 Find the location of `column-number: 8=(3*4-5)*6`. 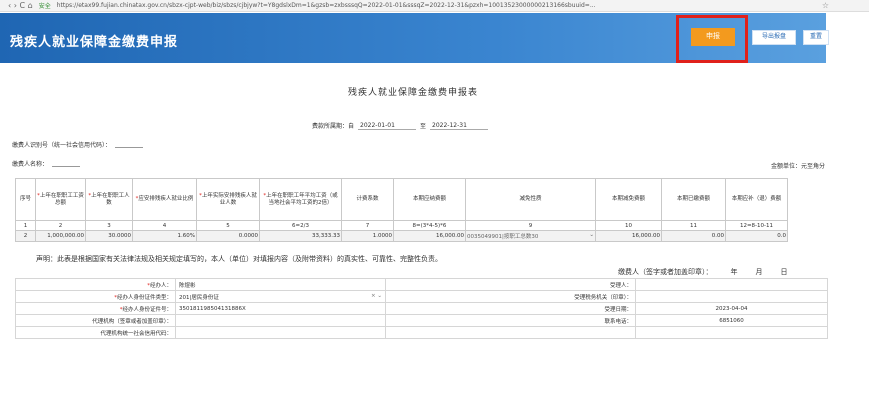

column-number: 8=(3*4-5)*6 is located at coordinates (429, 225).